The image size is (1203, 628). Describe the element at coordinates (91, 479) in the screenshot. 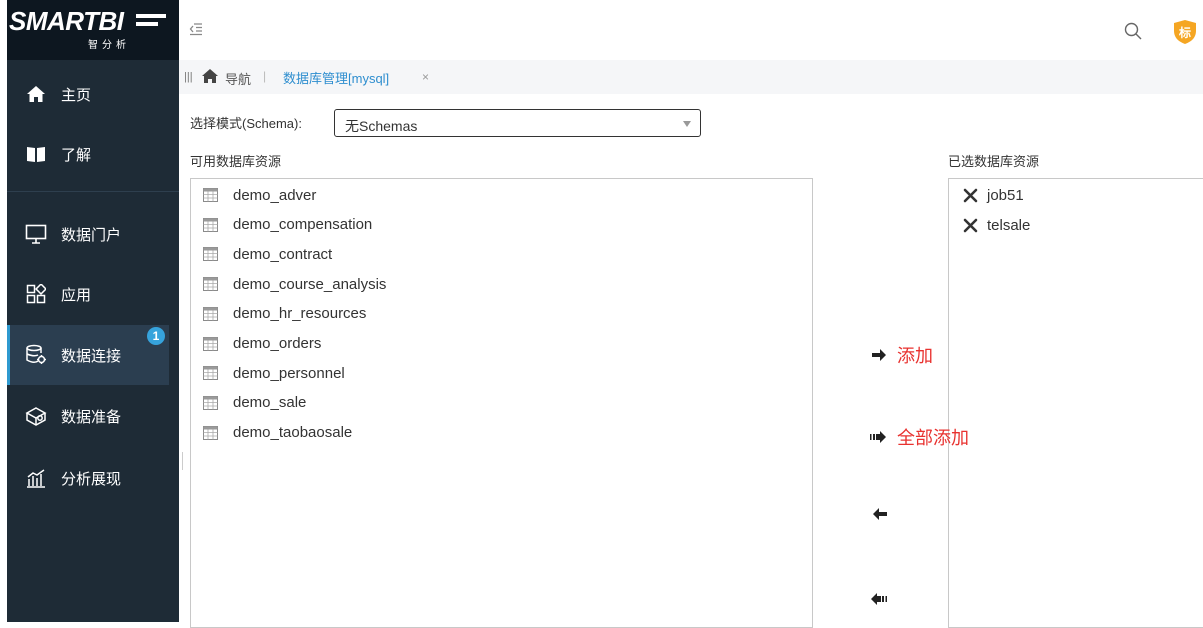

I see `sidebar-item-label: 分析展现` at that location.